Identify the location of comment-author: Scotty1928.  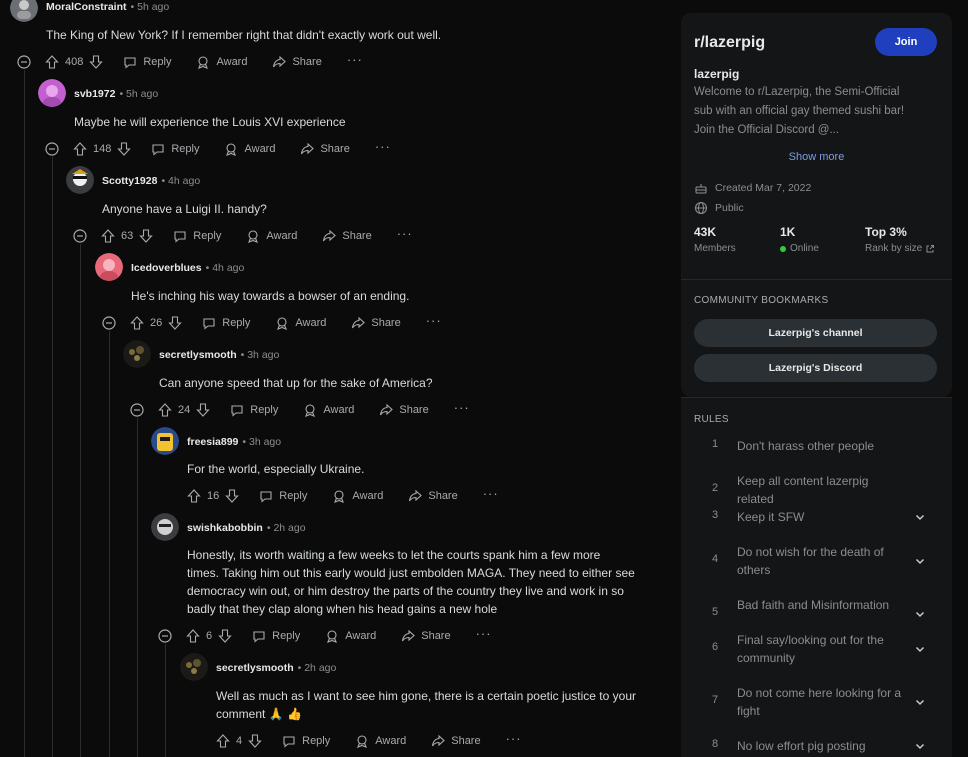
(129, 181).